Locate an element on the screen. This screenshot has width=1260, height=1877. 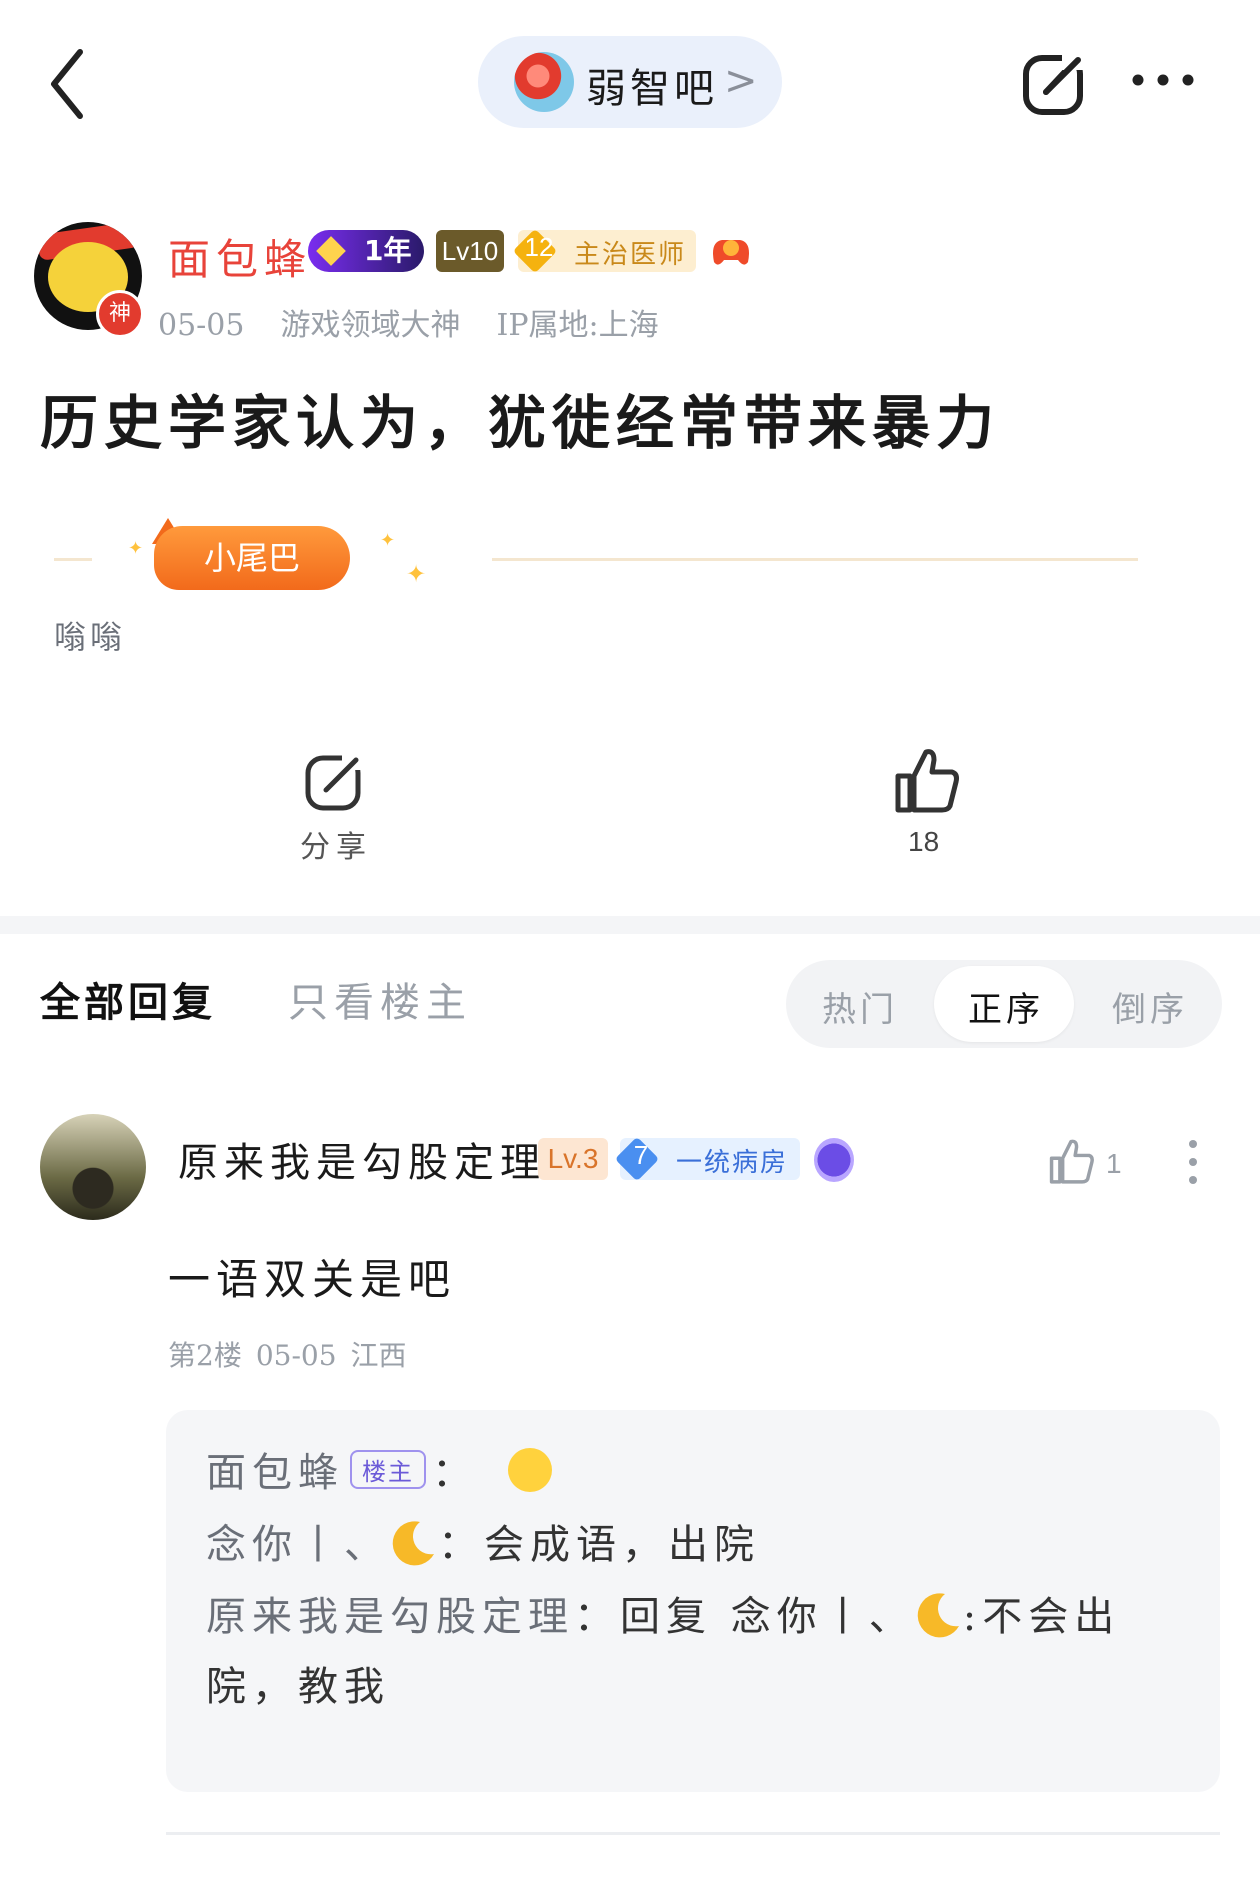
sub-reply-item: 原来我是勾股定理：回复 念你丨、 :不会出 is located at coordinates (663, 1613).